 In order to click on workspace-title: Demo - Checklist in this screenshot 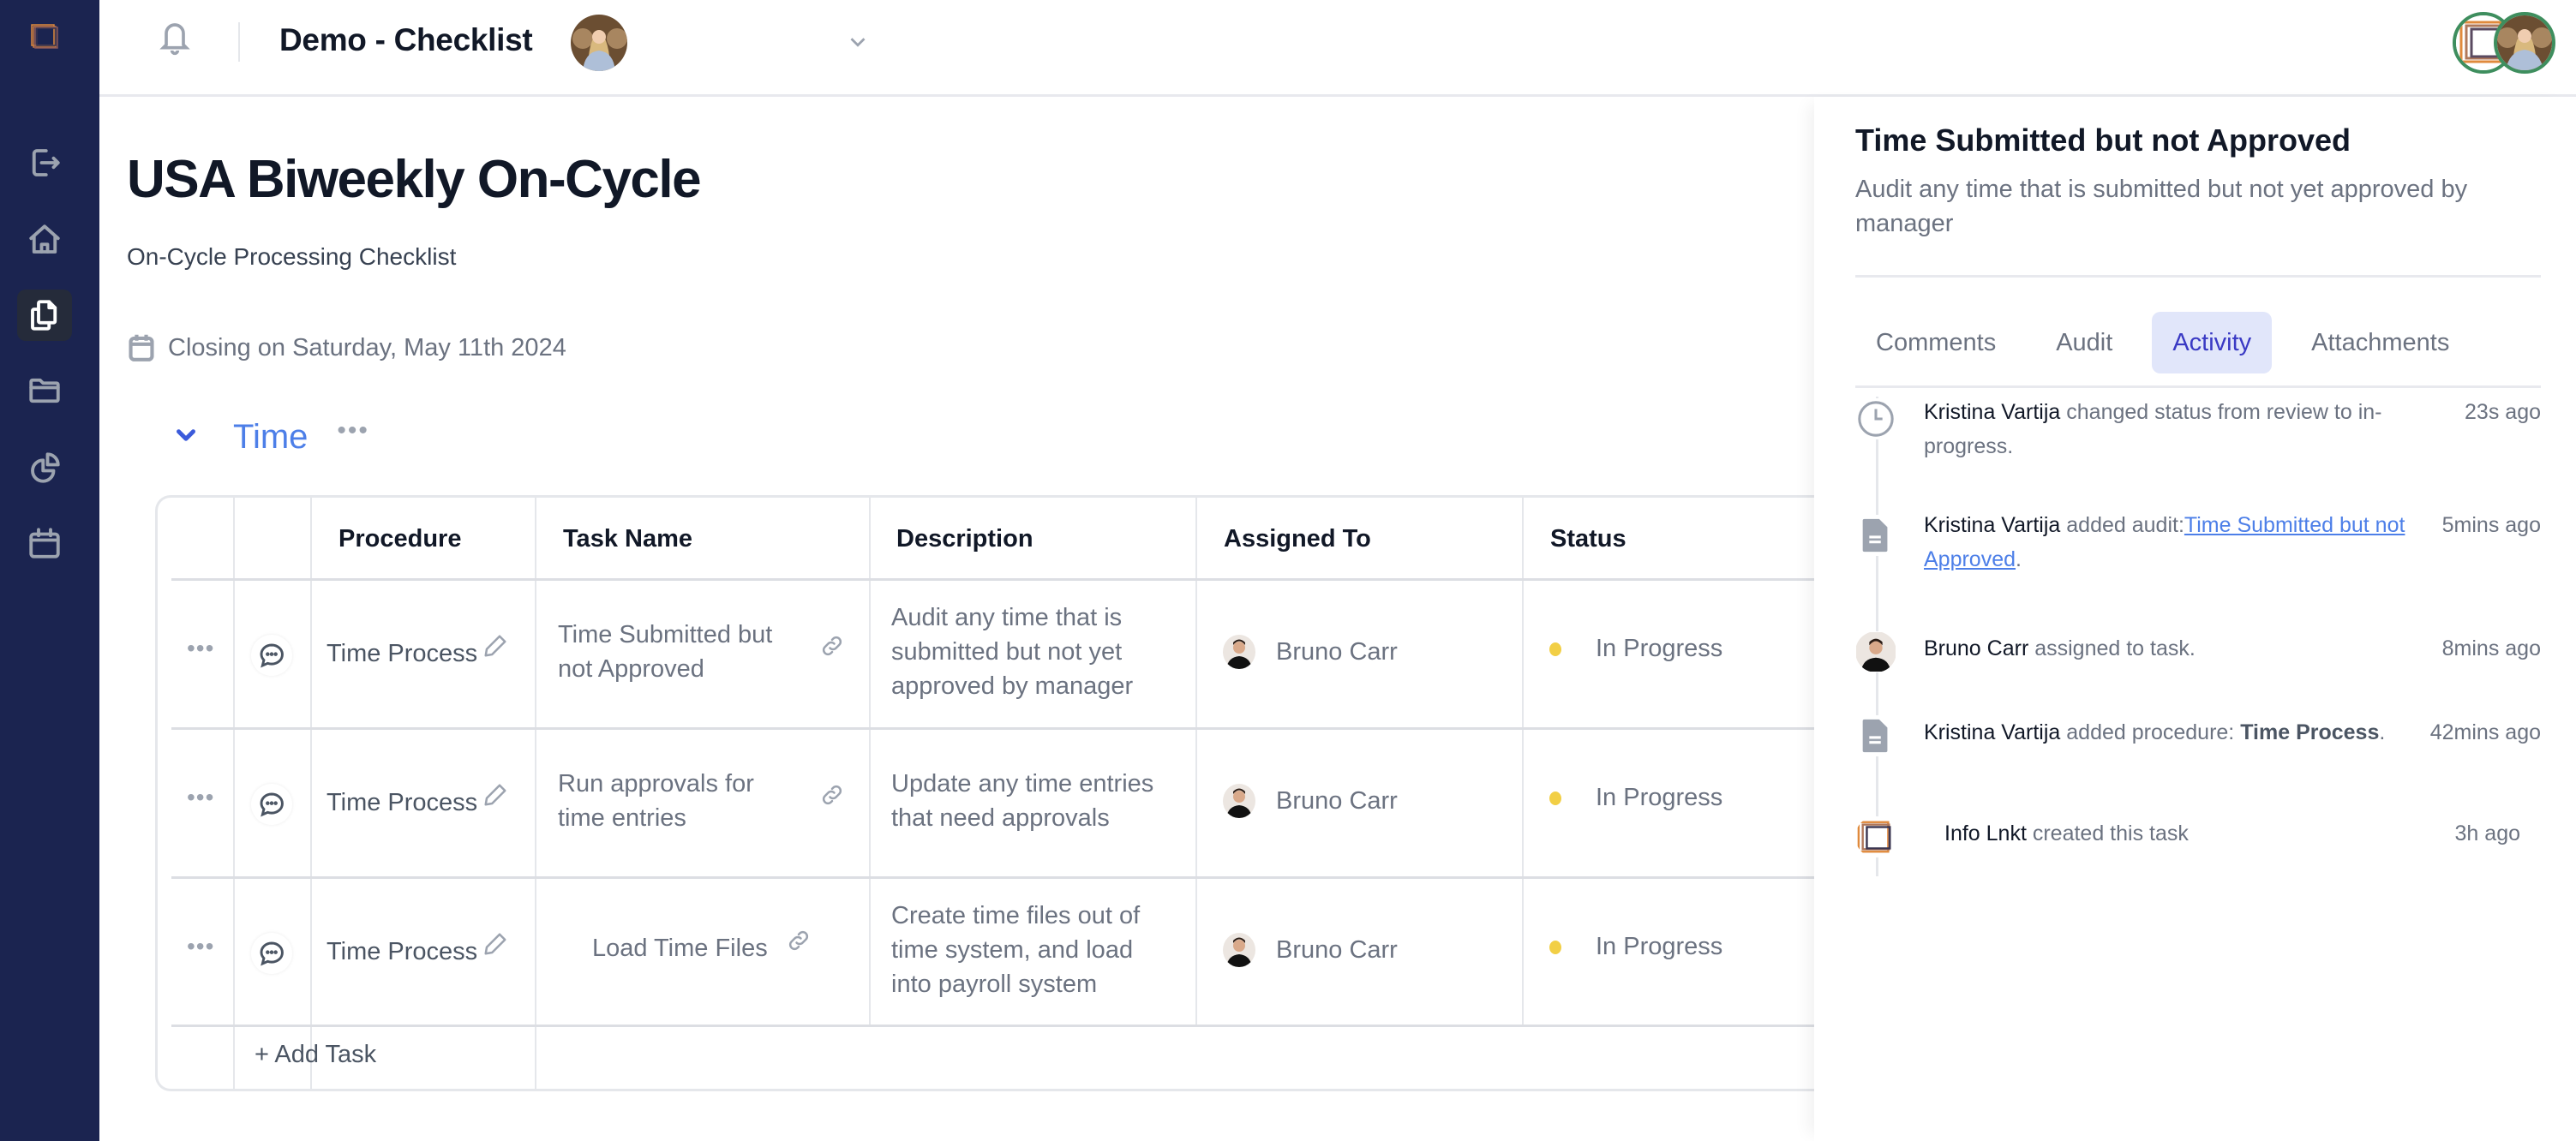, I will do `click(406, 39)`.